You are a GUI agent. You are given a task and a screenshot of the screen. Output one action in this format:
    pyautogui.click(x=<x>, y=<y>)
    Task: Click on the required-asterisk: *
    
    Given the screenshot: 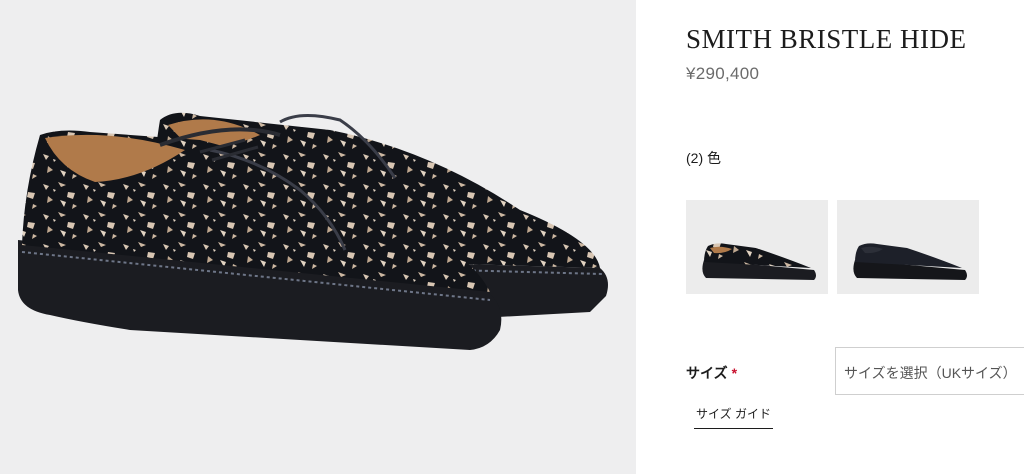 What is the action you would take?
    pyautogui.click(x=734, y=373)
    